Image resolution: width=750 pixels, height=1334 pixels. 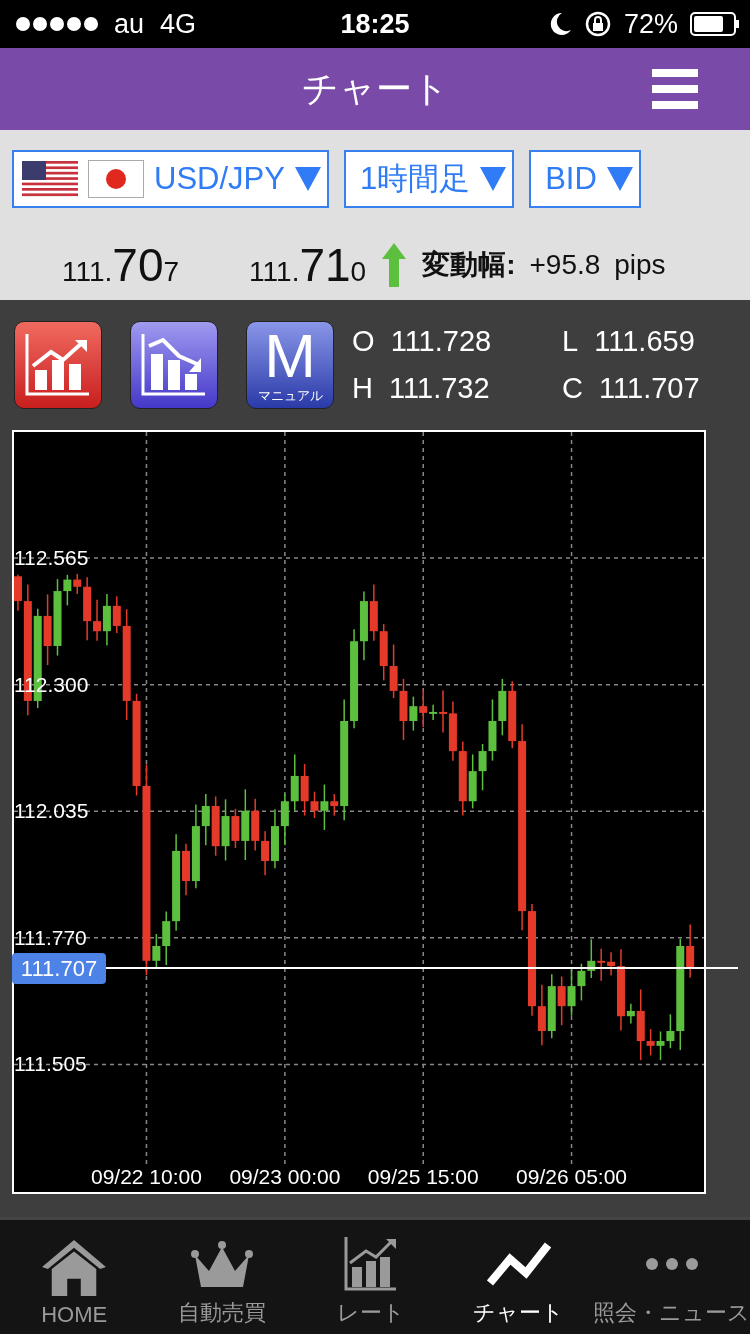 What do you see at coordinates (178, 24) in the screenshot?
I see `network-type: 4G` at bounding box center [178, 24].